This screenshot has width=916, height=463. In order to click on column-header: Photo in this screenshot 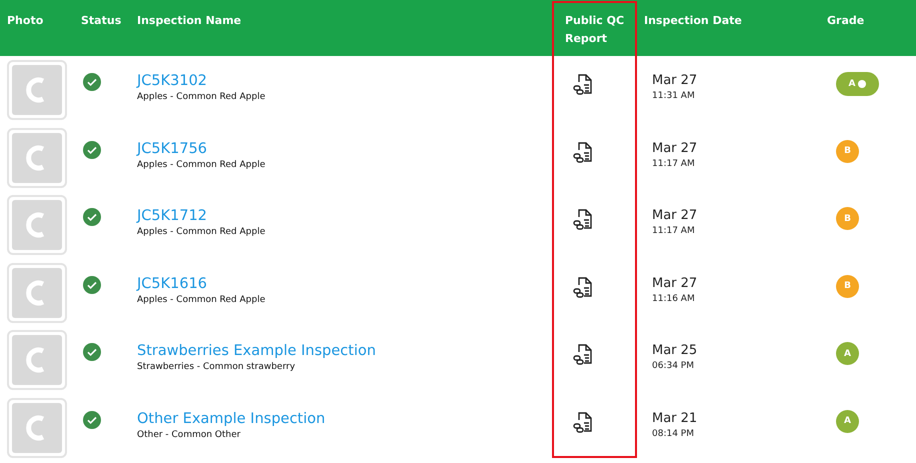, I will do `click(25, 21)`.